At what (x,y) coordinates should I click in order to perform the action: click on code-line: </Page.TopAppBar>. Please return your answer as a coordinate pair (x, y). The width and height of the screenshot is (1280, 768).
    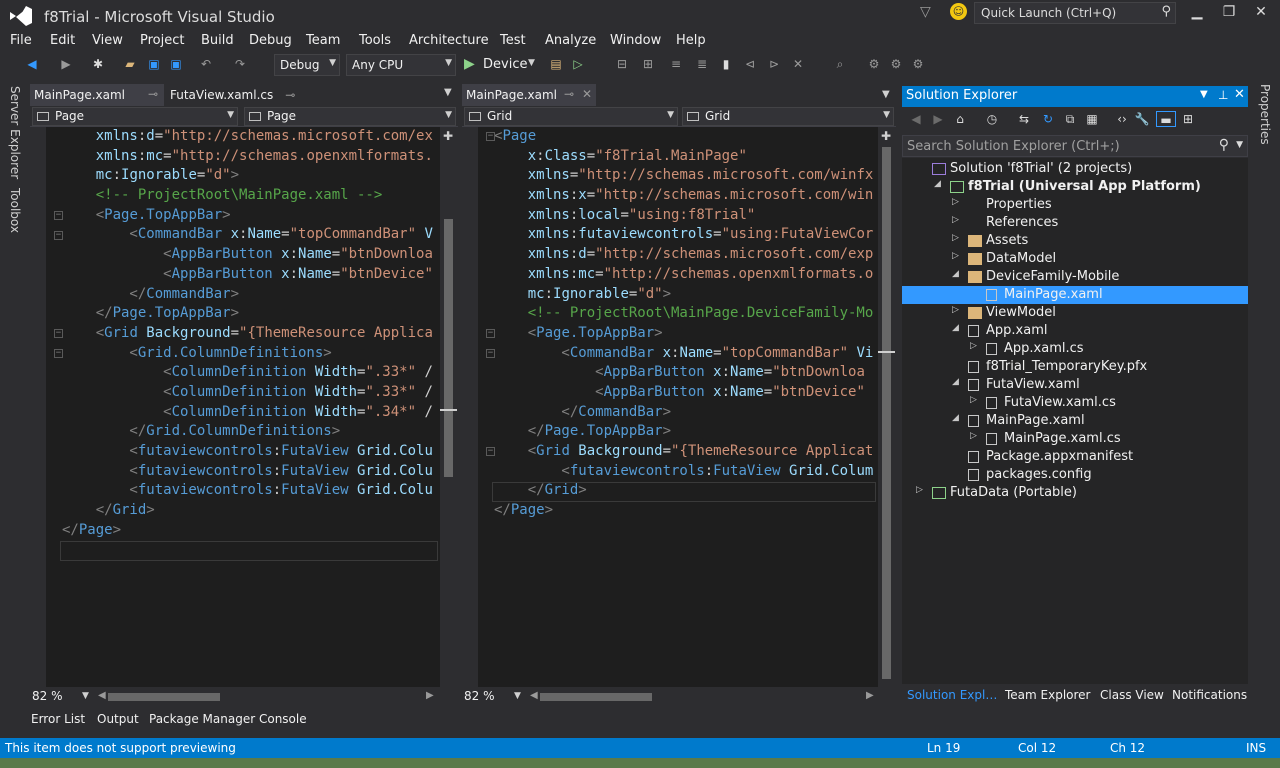
    Looking at the image, I should click on (686, 432).